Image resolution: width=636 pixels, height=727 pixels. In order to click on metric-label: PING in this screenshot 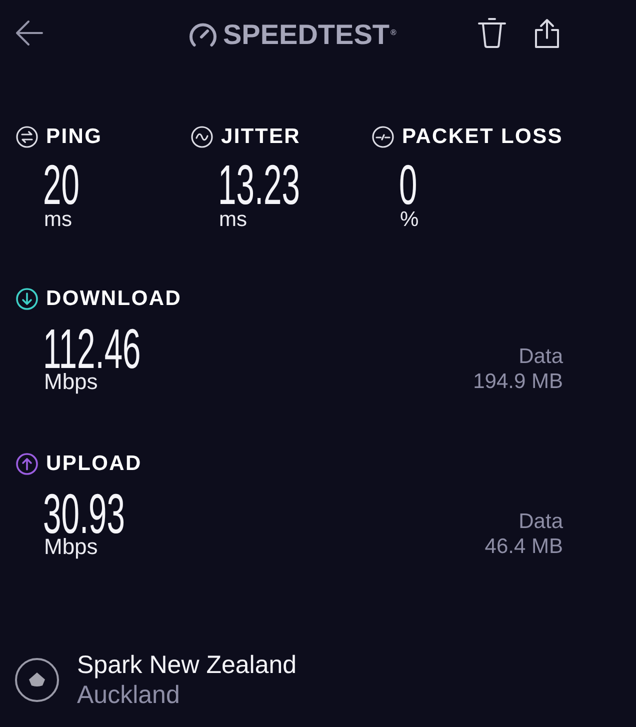, I will do `click(74, 137)`.